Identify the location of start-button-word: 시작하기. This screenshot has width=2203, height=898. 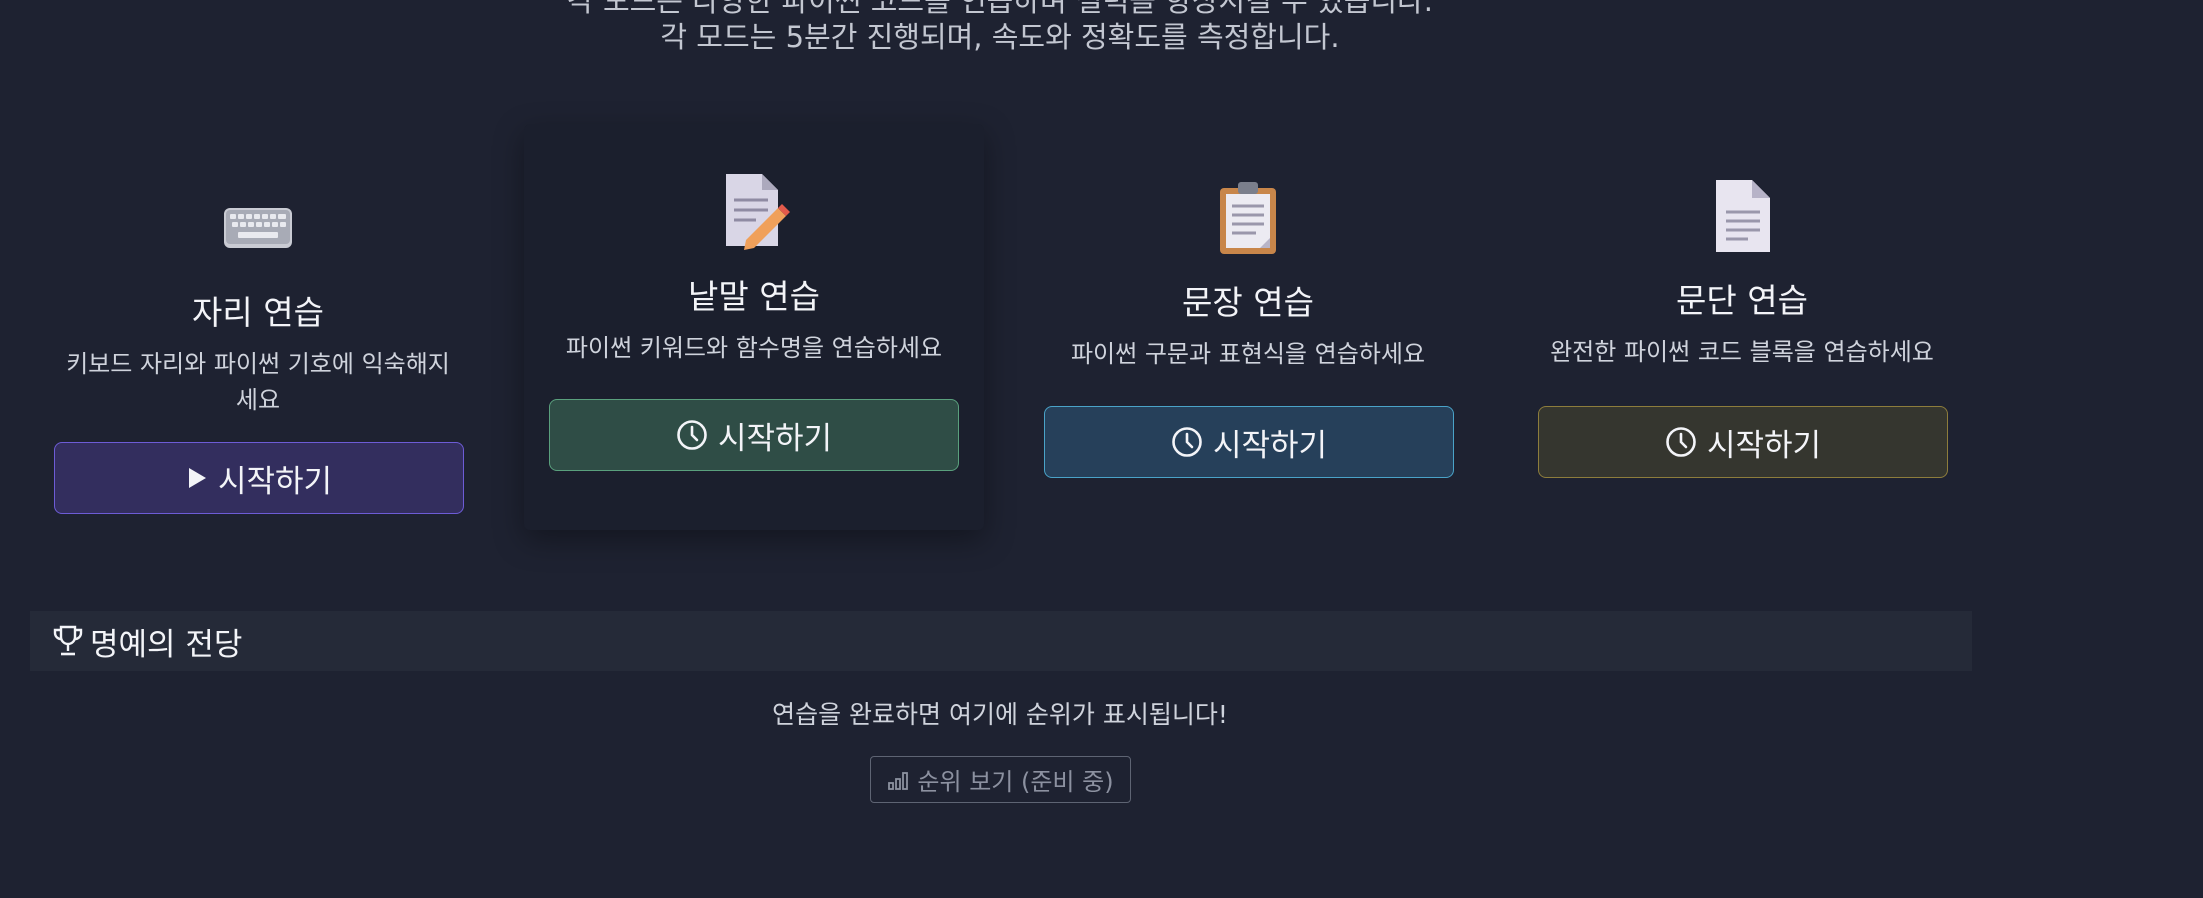
(754, 435).